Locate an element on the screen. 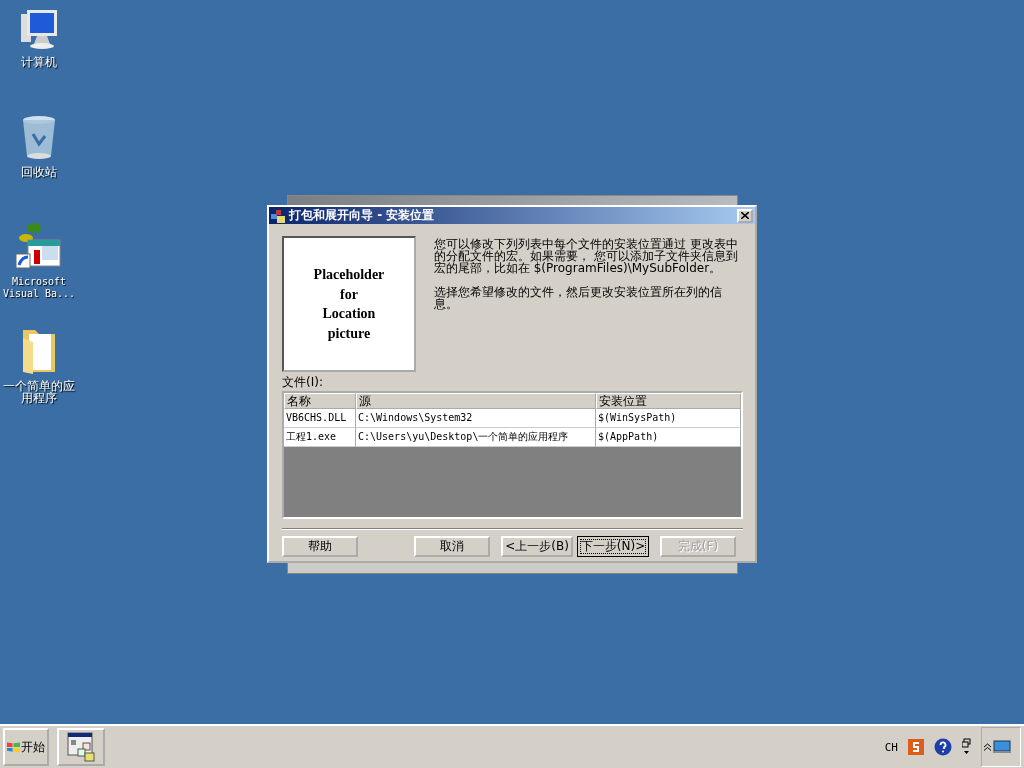 Image resolution: width=1024 pixels, height=768 pixels. placeholder-text: Placeholder is located at coordinates (349, 275).